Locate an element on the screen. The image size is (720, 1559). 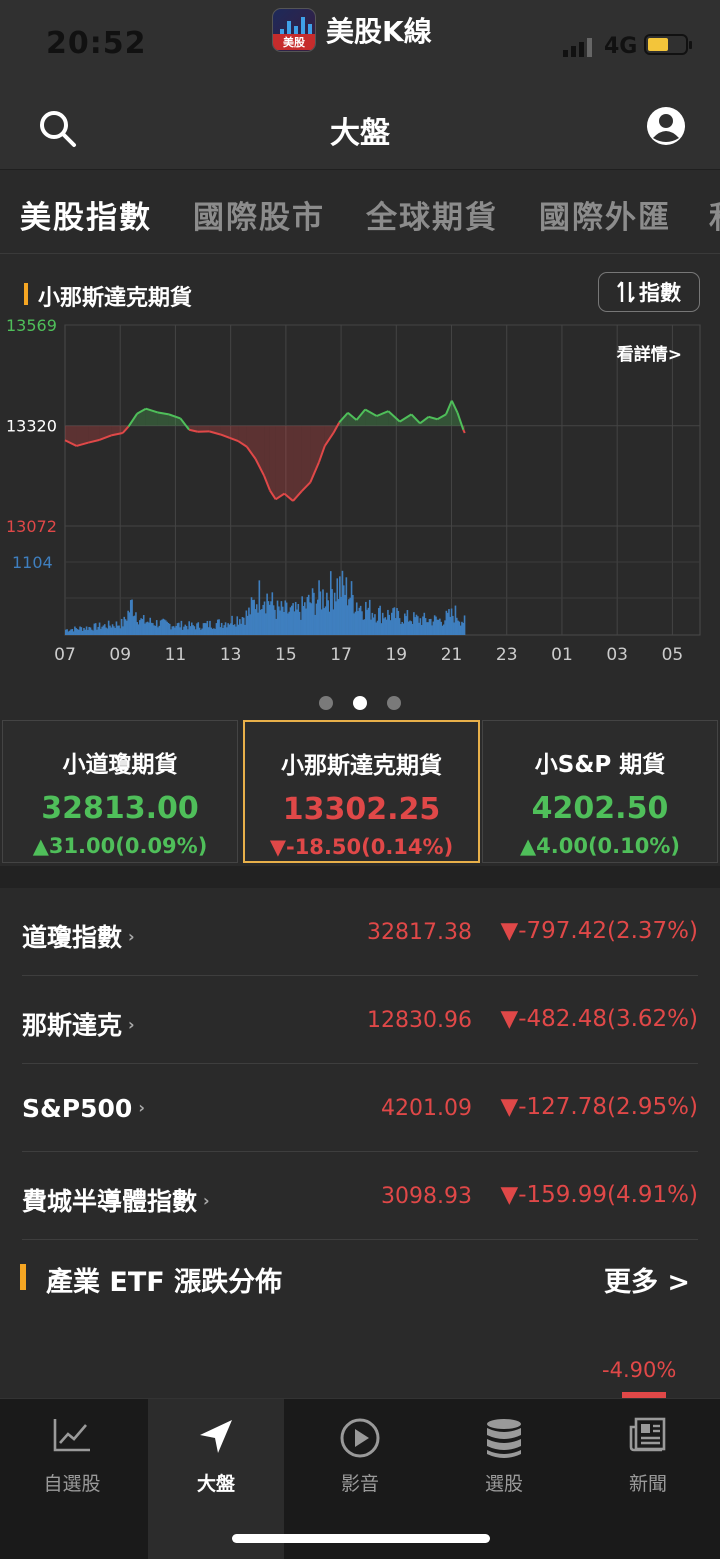
index-name-wrap: S&P500 › is located at coordinates (83, 1108).